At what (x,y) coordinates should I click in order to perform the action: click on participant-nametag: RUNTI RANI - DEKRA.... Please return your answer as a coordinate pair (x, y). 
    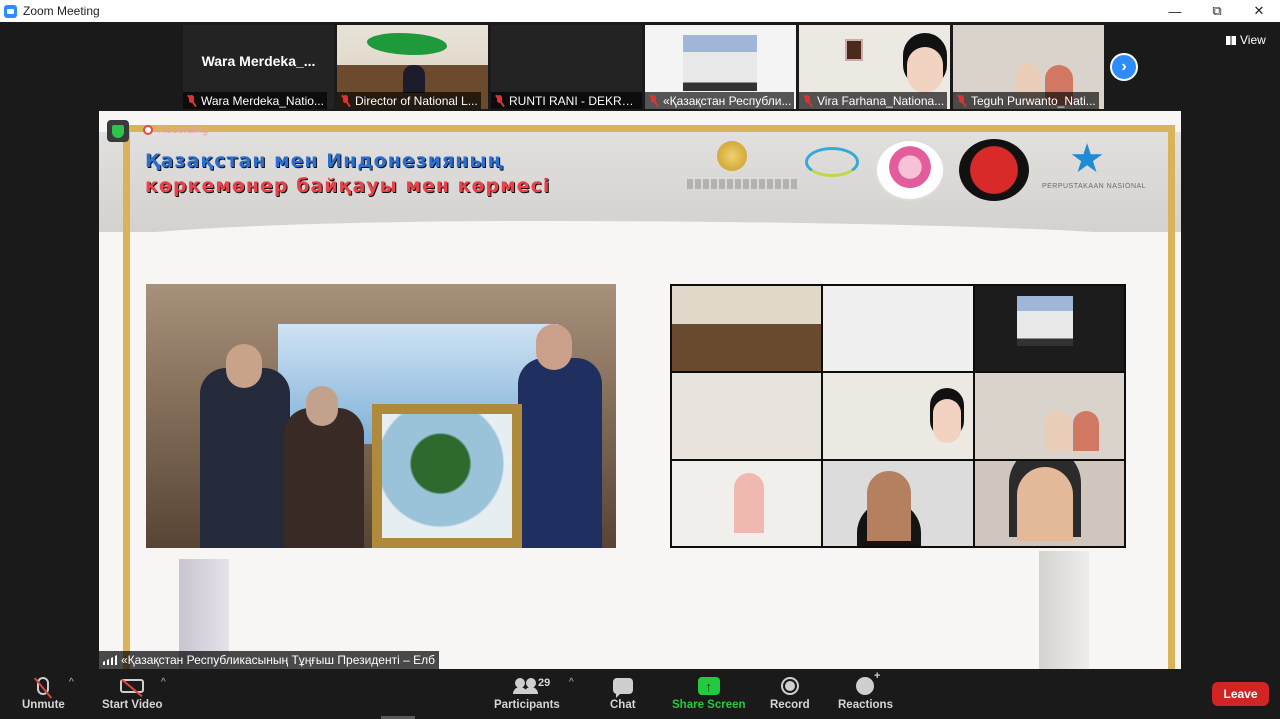
    Looking at the image, I should click on (566, 100).